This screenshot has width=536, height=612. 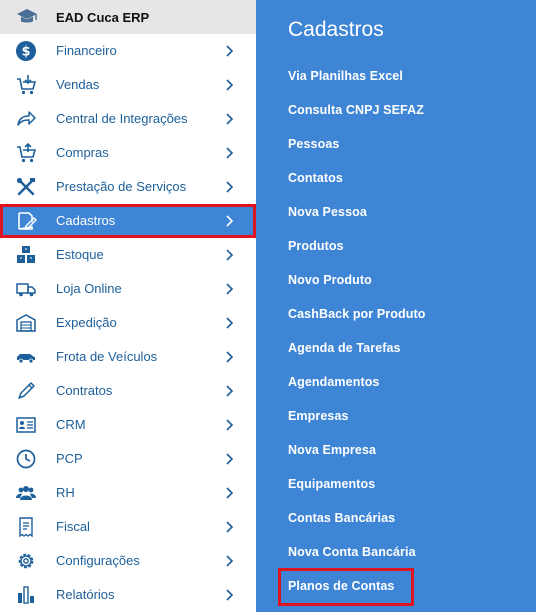 I want to click on menu-item-central-integracoes: Central de Integrações, so click(x=128, y=119).